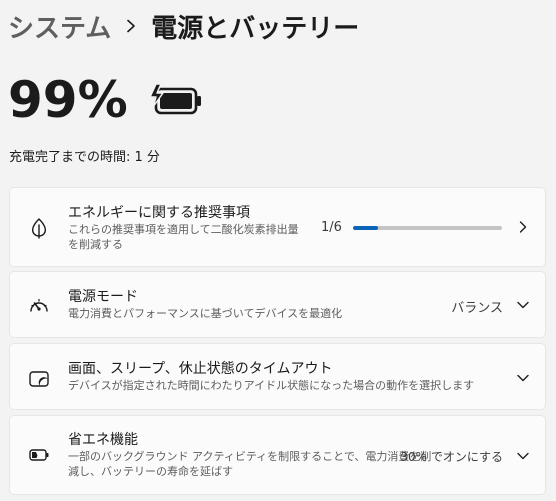 The image size is (556, 501). Describe the element at coordinates (477, 306) in the screenshot. I see `power-mode-dropdown-value: バランス` at that location.